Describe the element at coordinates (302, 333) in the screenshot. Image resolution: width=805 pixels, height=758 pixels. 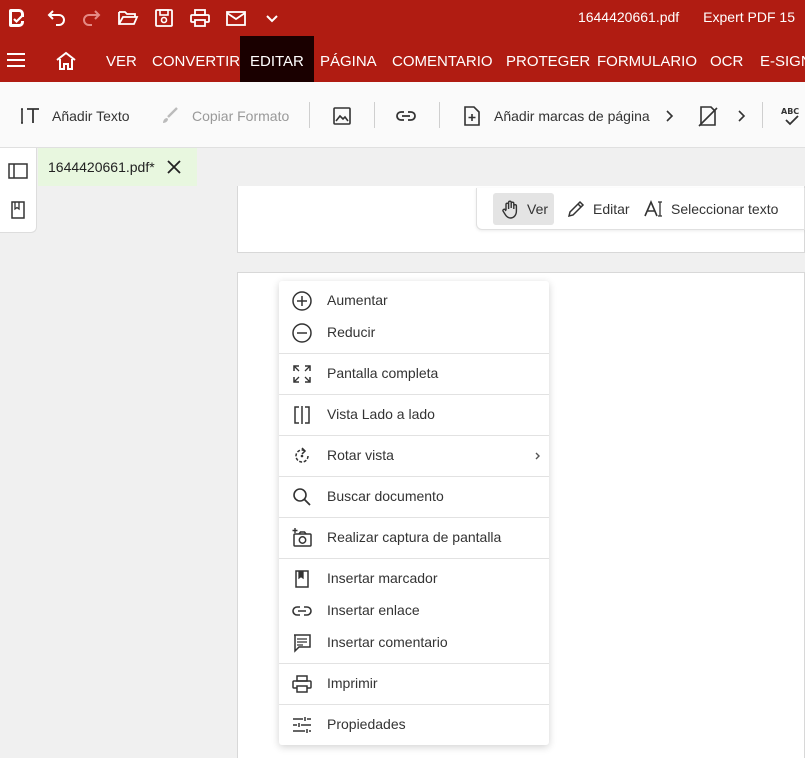
I see `zoom-out-icon` at that location.